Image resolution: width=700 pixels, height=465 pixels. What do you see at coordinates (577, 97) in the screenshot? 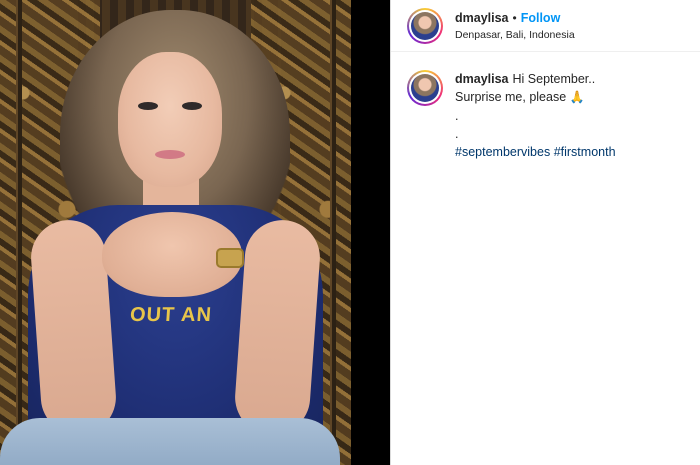
I see `praying-hands-emoji-icon: 🙏` at bounding box center [577, 97].